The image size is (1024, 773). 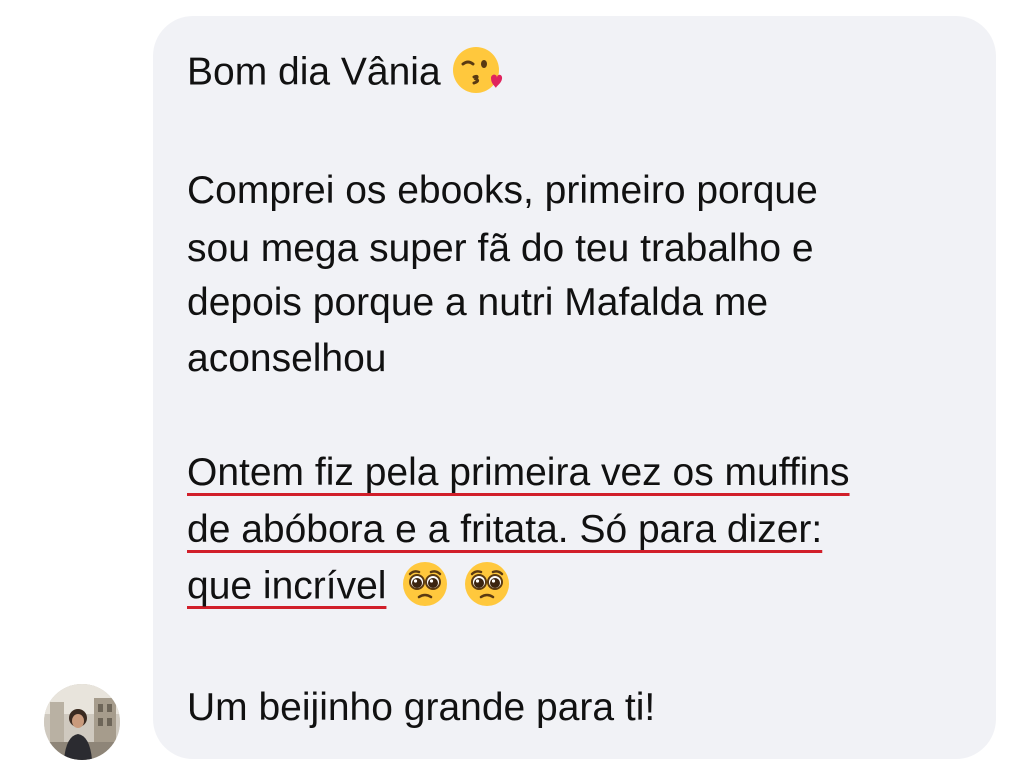 I want to click on underlined-text: que incrível, so click(x=287, y=586).